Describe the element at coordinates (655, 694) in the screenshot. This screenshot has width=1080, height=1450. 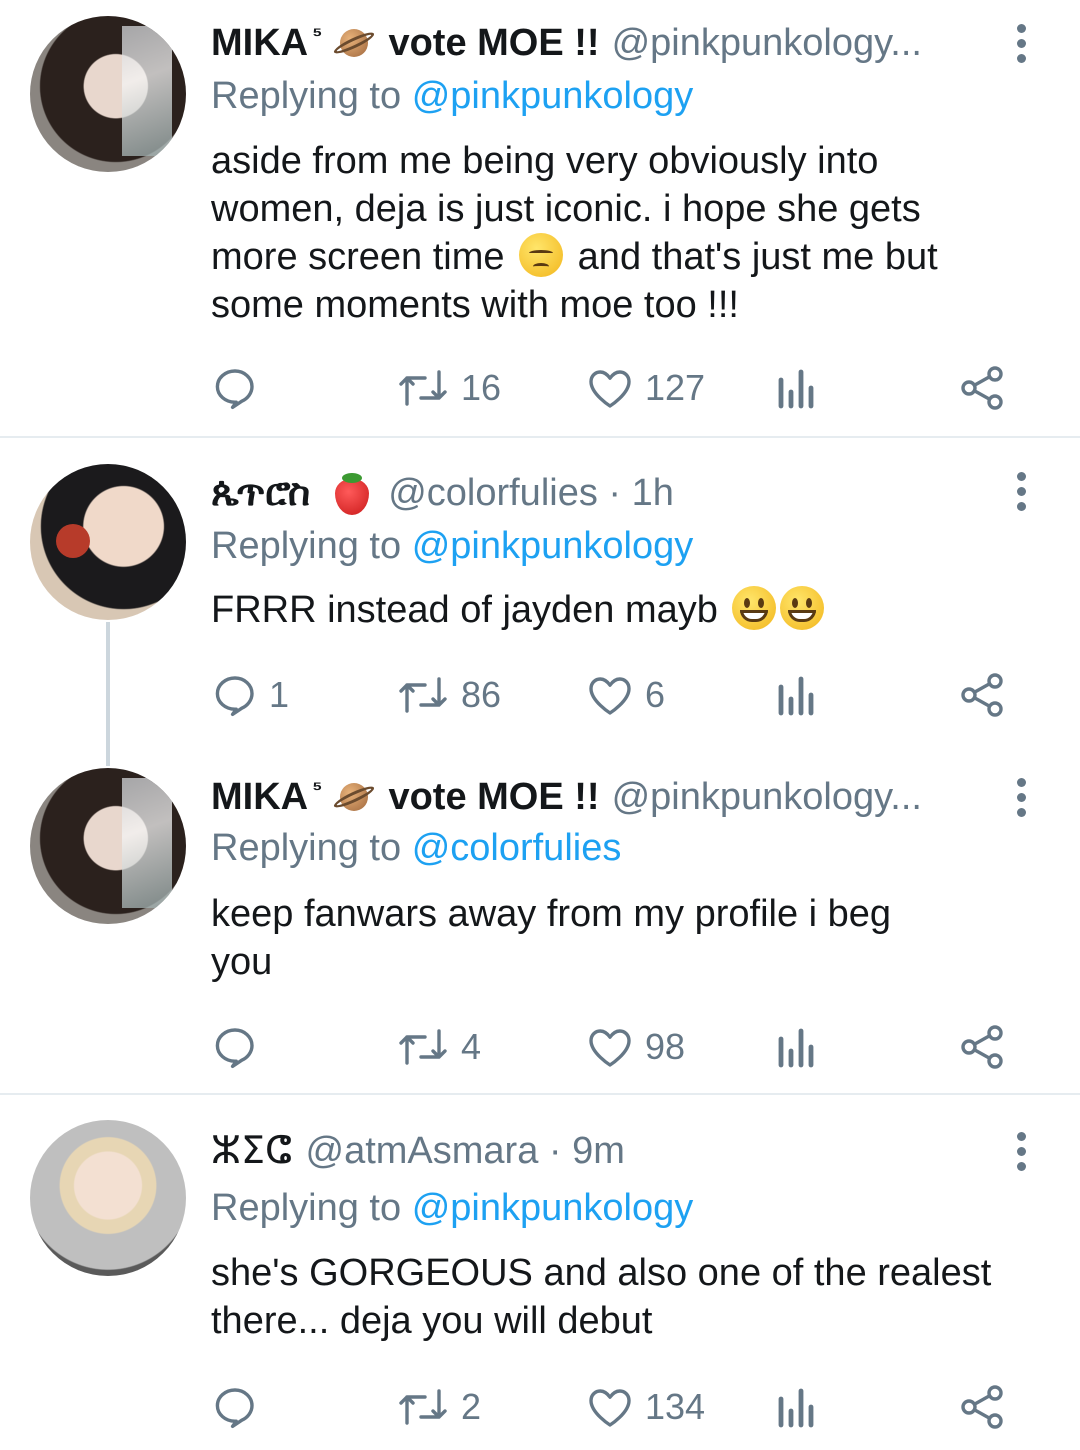
I see `like-count: 6` at that location.